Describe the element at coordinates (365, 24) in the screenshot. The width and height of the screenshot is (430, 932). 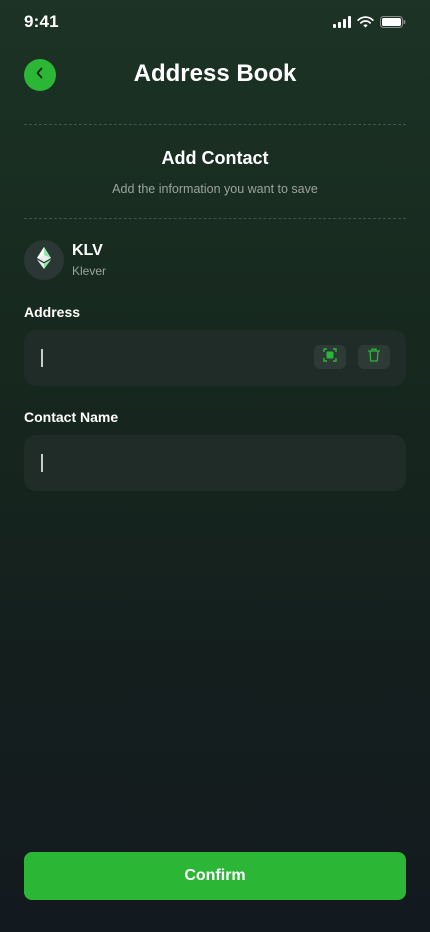
I see `wifi-icon` at that location.